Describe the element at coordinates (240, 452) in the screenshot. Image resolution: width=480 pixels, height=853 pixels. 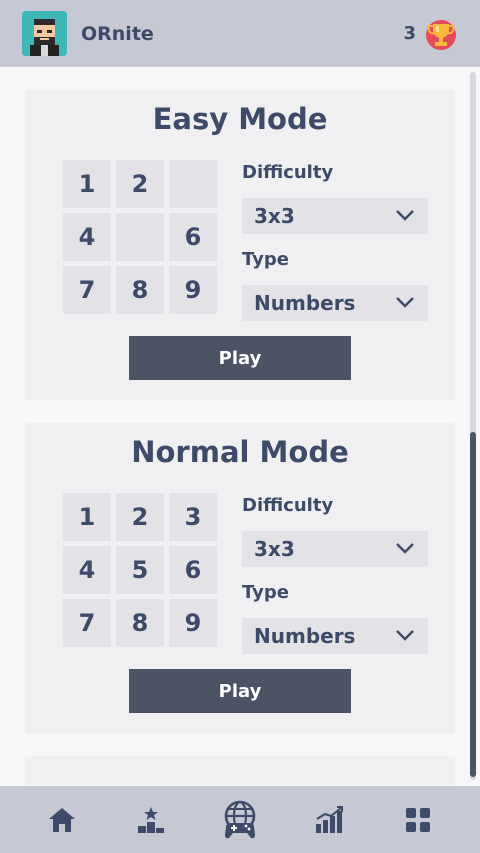
I see `card-title: Normal Mode` at that location.